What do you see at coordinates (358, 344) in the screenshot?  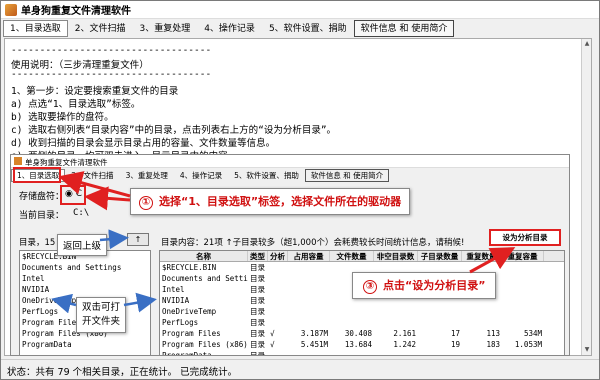 I see `table-cell: 13.684` at bounding box center [358, 344].